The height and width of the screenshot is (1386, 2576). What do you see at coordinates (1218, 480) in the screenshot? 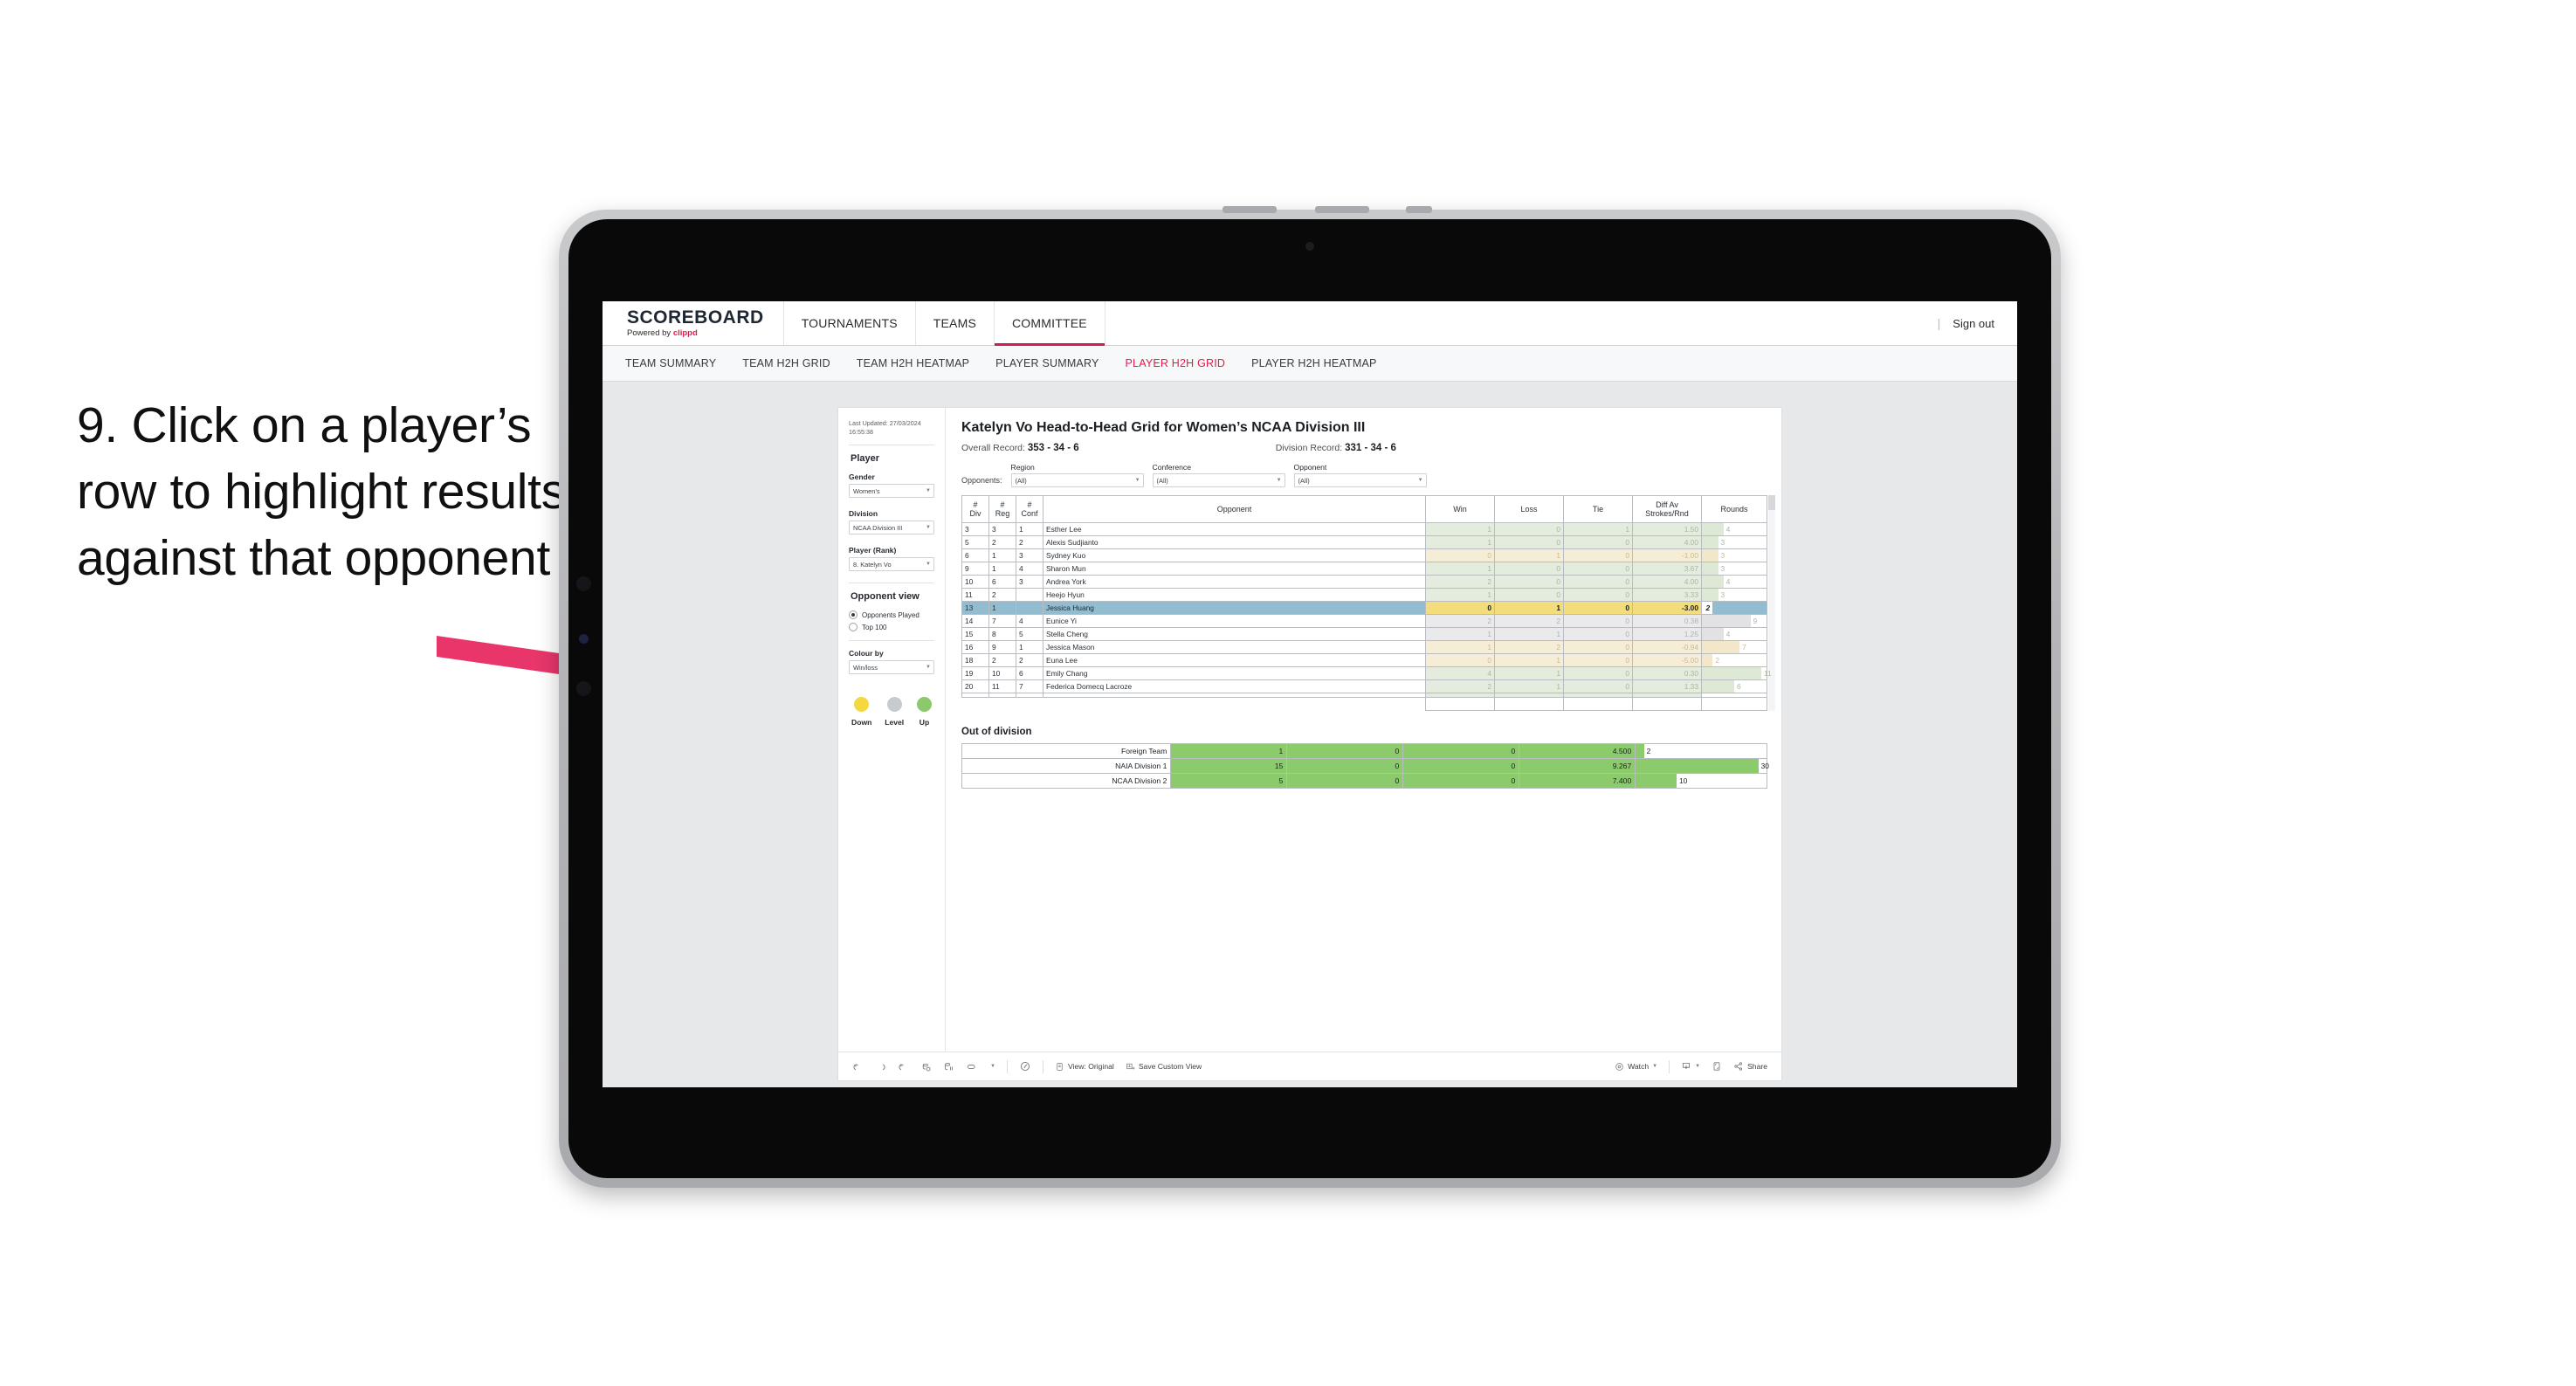
I see `conference-select: (All) ▼` at bounding box center [1218, 480].